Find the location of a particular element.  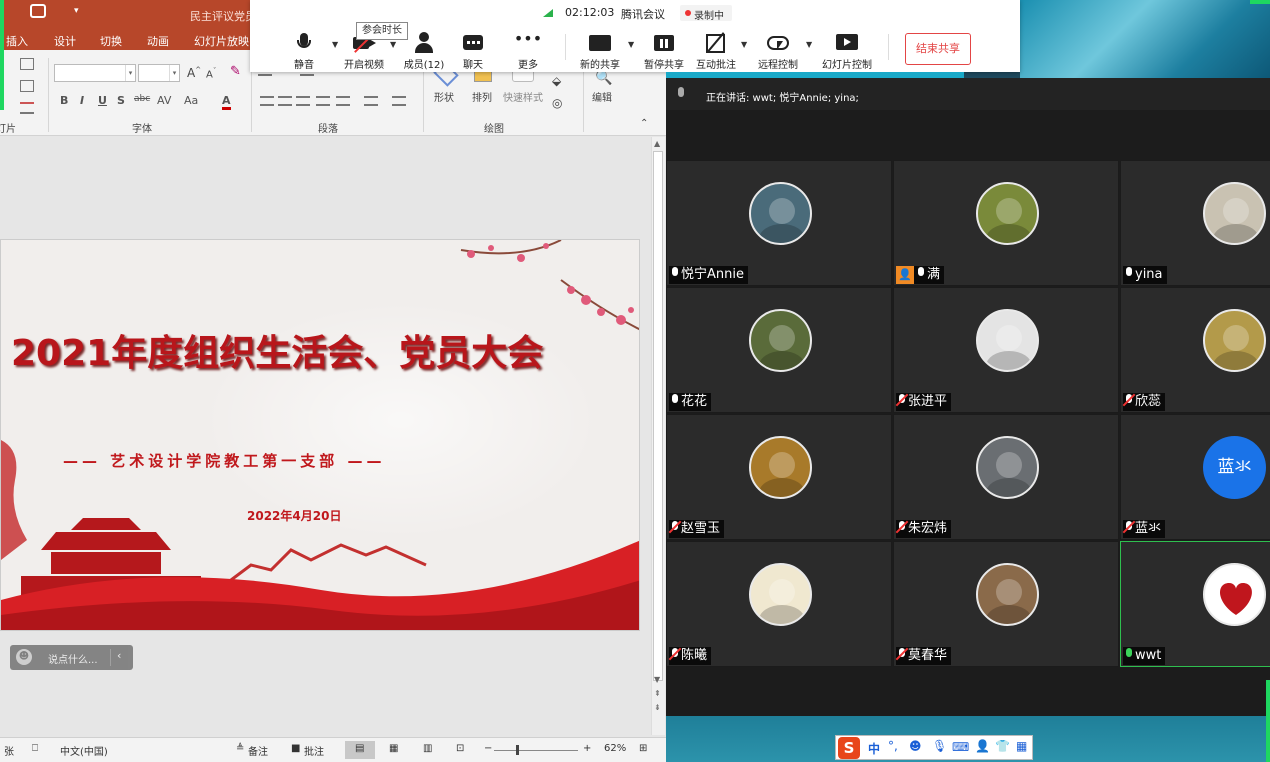

bold-button: B is located at coordinates (64, 100).